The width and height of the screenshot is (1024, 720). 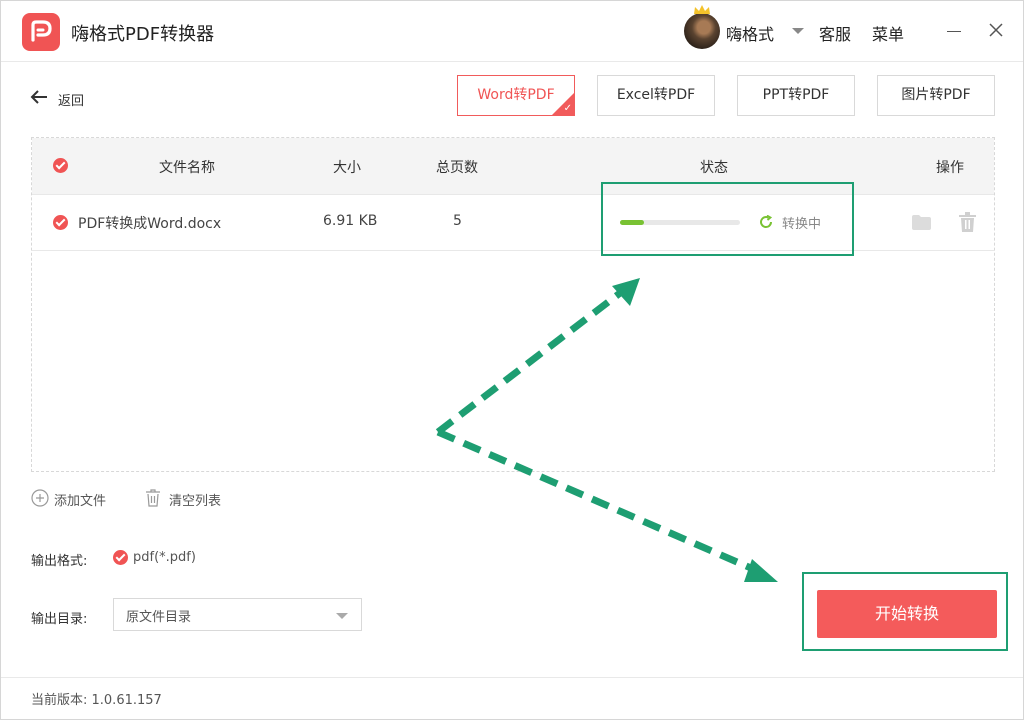 I want to click on header-actions: 操作, so click(x=950, y=168).